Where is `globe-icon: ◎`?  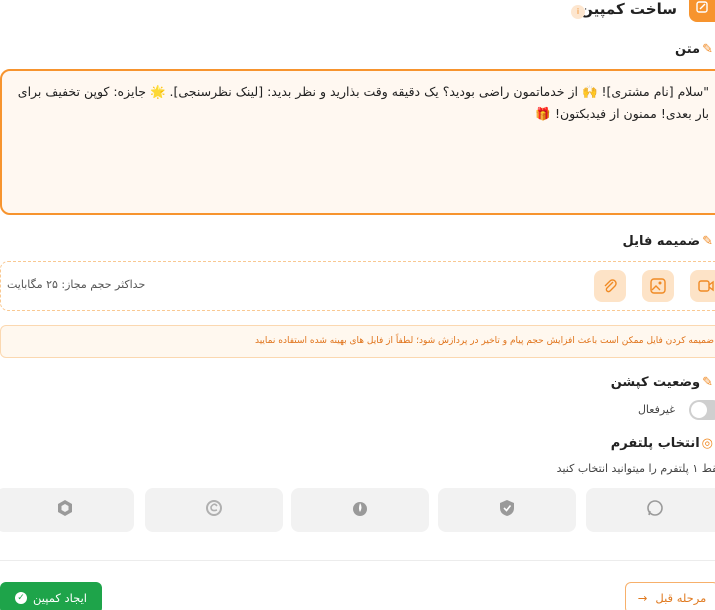
globe-icon: ◎ is located at coordinates (707, 443).